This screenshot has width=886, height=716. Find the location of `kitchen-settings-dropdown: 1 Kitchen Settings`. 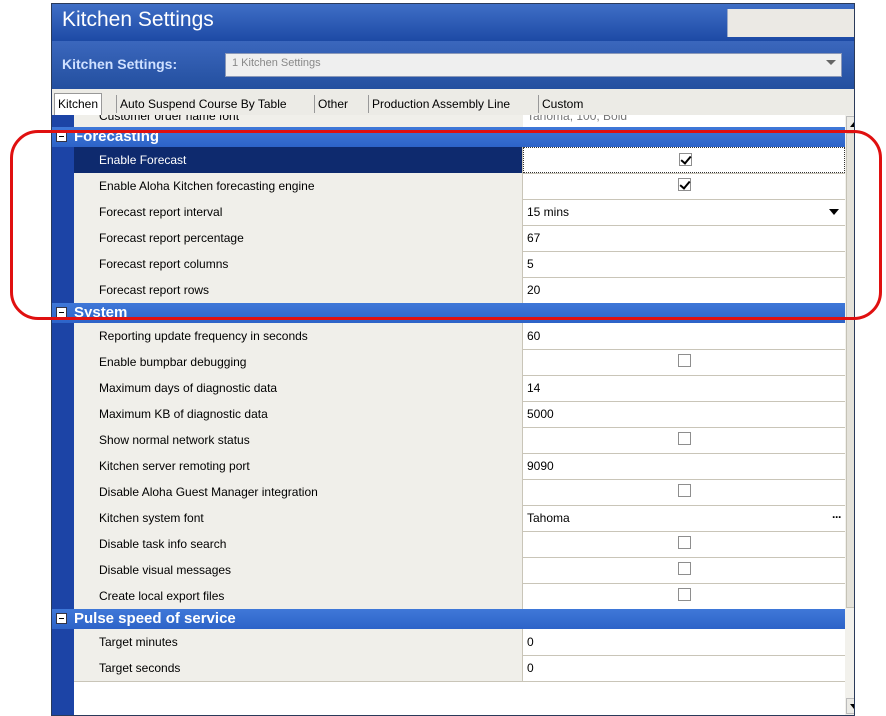

kitchen-settings-dropdown: 1 Kitchen Settings is located at coordinates (533, 65).